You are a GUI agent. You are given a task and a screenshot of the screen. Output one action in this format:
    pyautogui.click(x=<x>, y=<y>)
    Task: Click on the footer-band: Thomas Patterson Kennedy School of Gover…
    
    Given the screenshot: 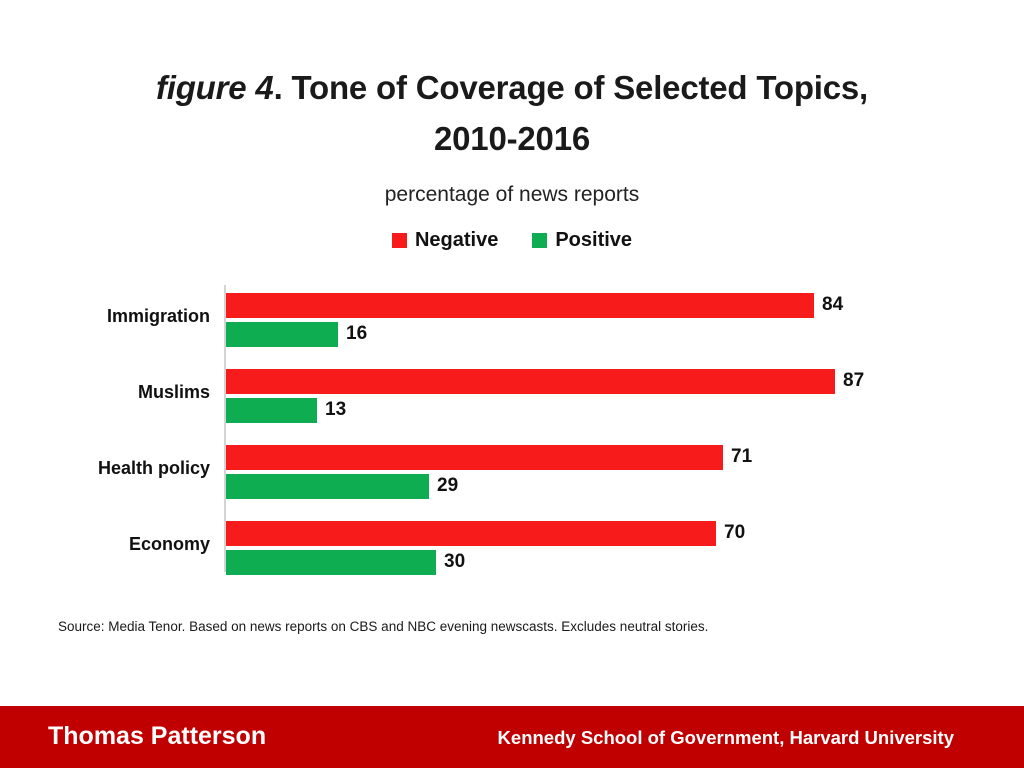 What is the action you would take?
    pyautogui.click(x=512, y=737)
    